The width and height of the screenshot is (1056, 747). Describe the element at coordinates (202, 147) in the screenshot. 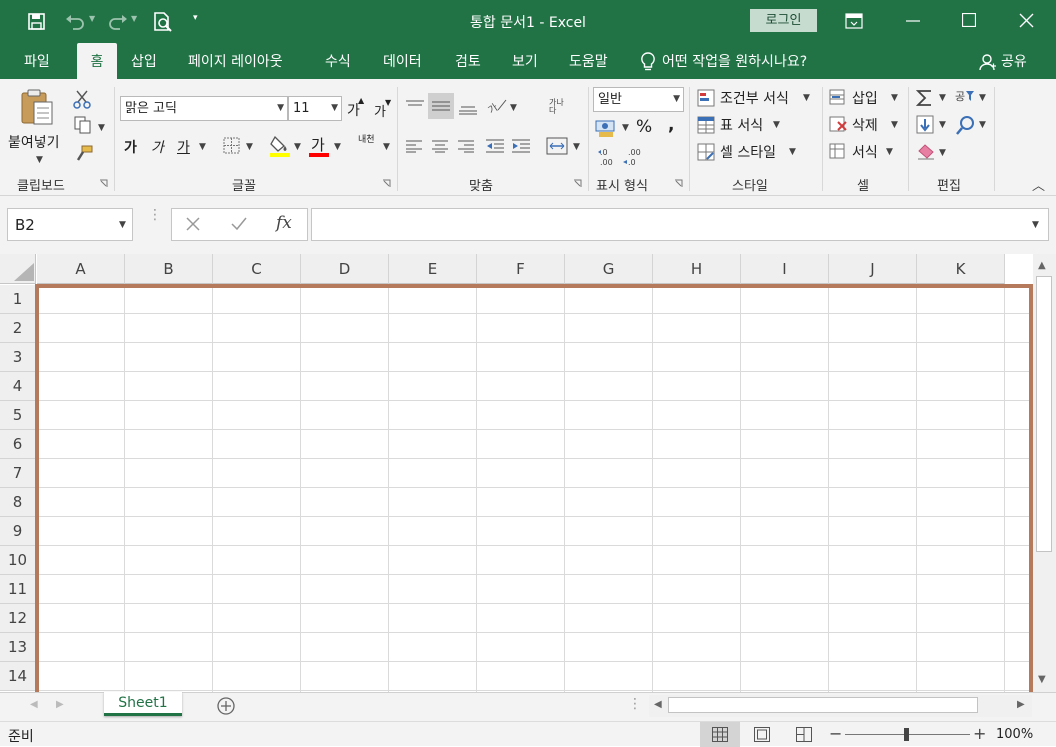

I see `underline-dropdown-icon: ▼` at that location.